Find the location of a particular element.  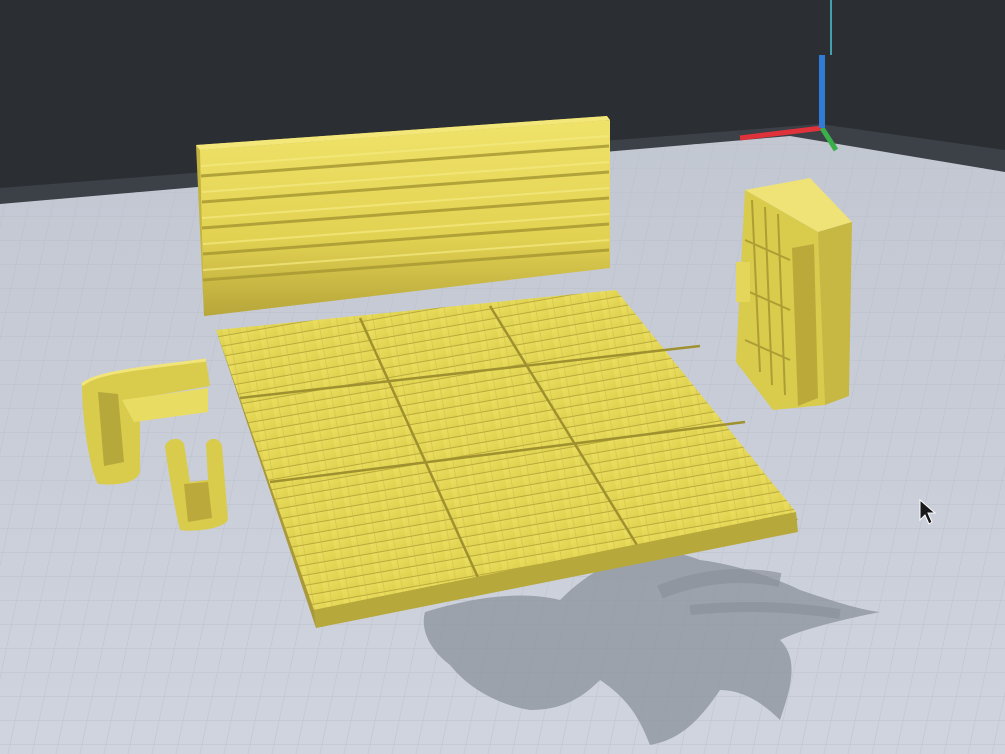

bookshelf-latch is located at coordinates (743, 282).